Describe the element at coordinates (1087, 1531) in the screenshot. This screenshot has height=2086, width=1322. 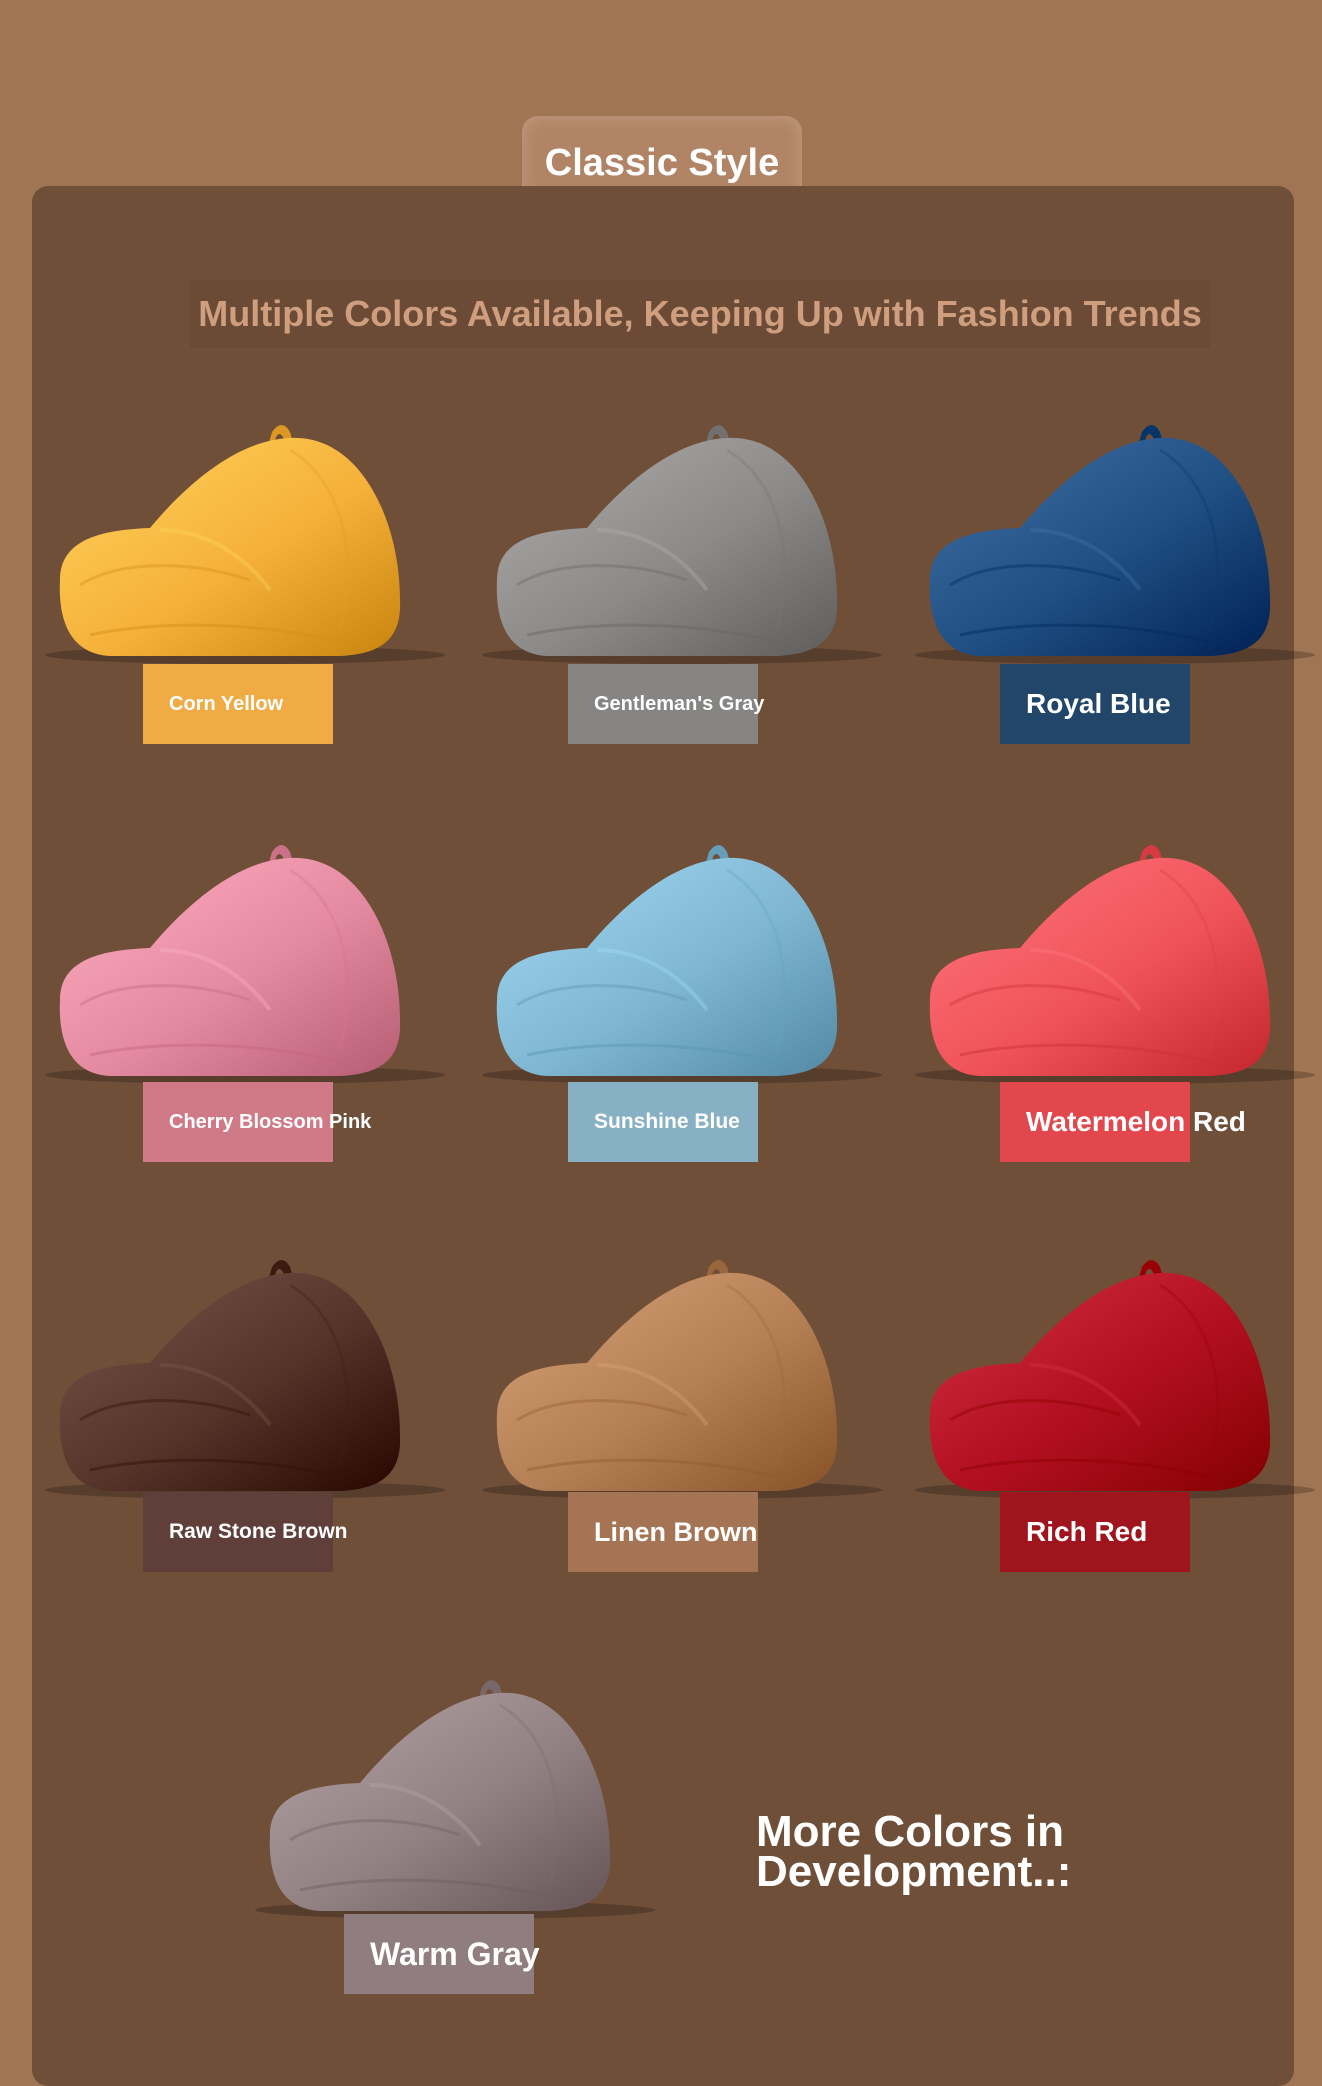
I see `color-label: Rich Red` at that location.